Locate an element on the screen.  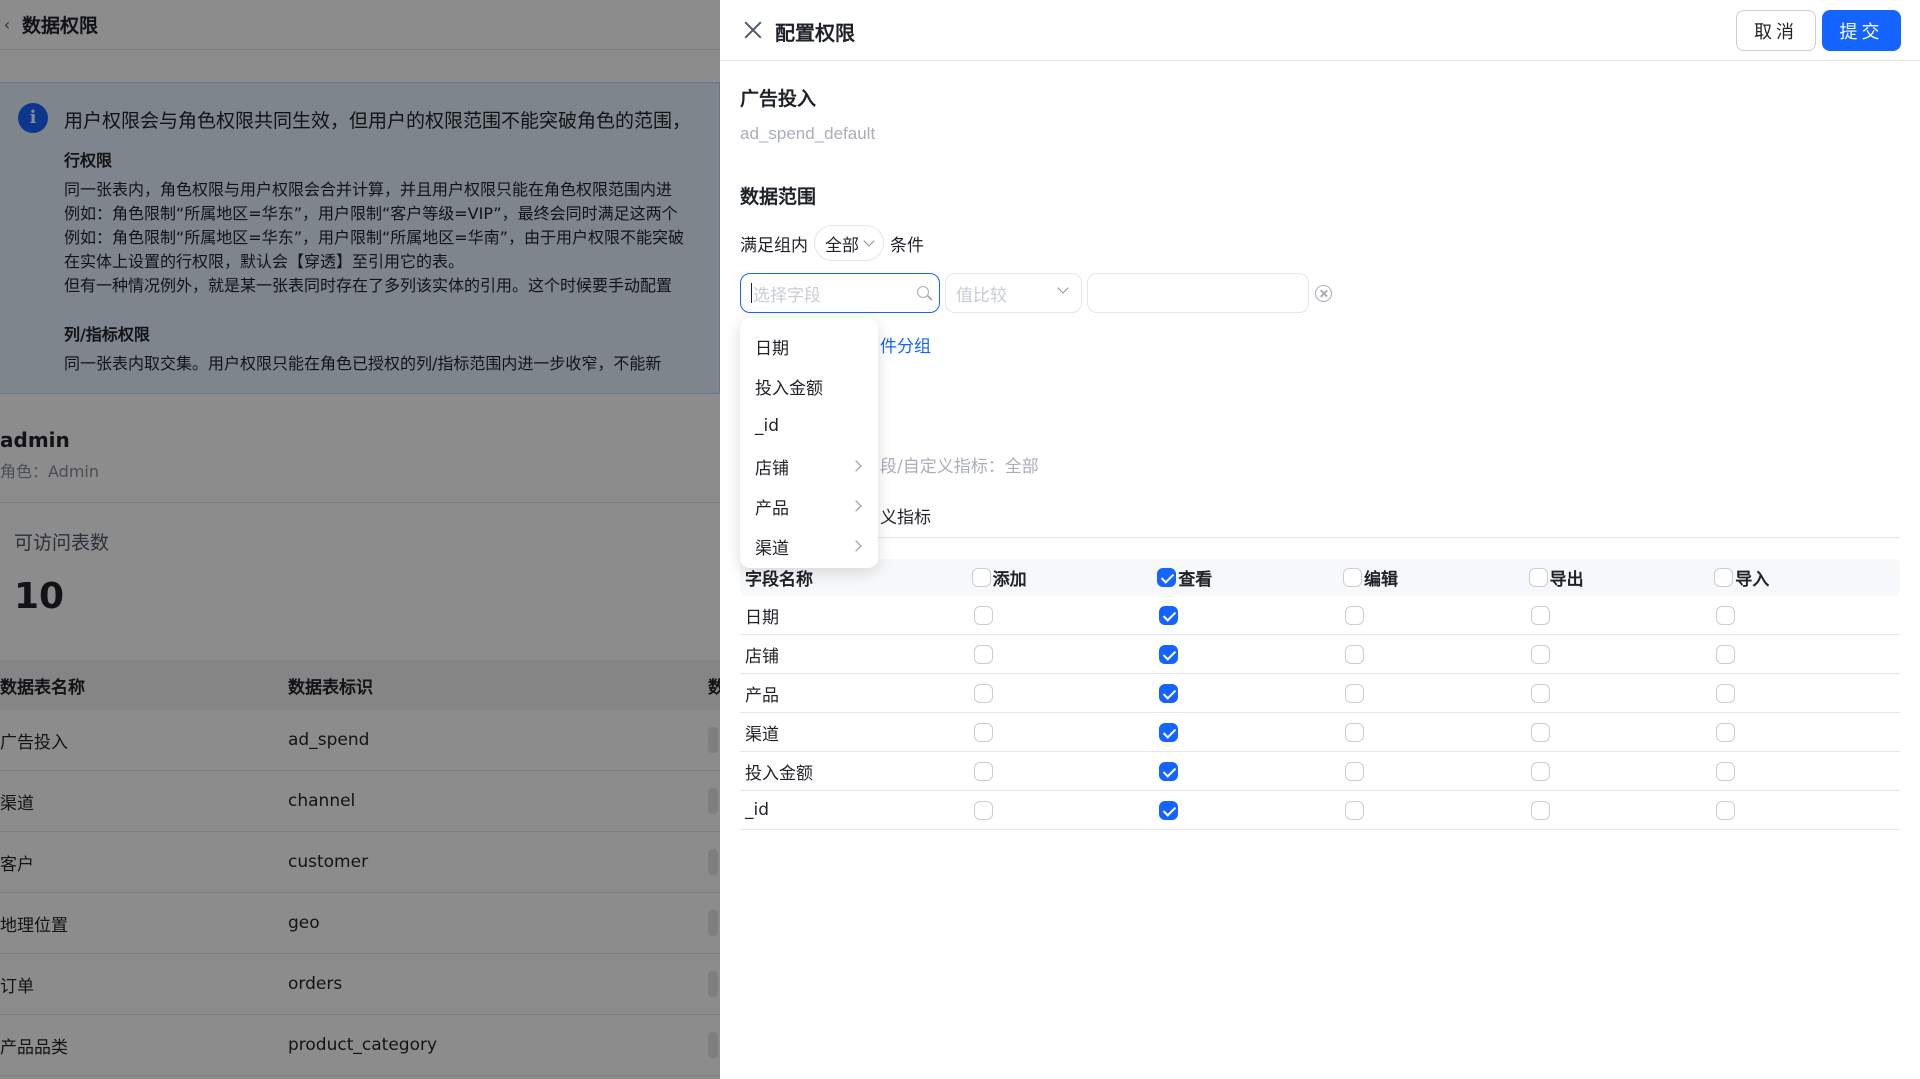
column-header-label: 编辑 is located at coordinates (1380, 580).